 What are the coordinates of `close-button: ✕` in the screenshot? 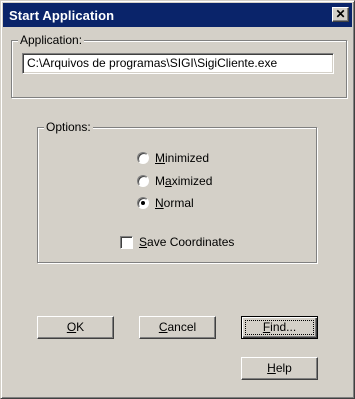 It's located at (340, 14).